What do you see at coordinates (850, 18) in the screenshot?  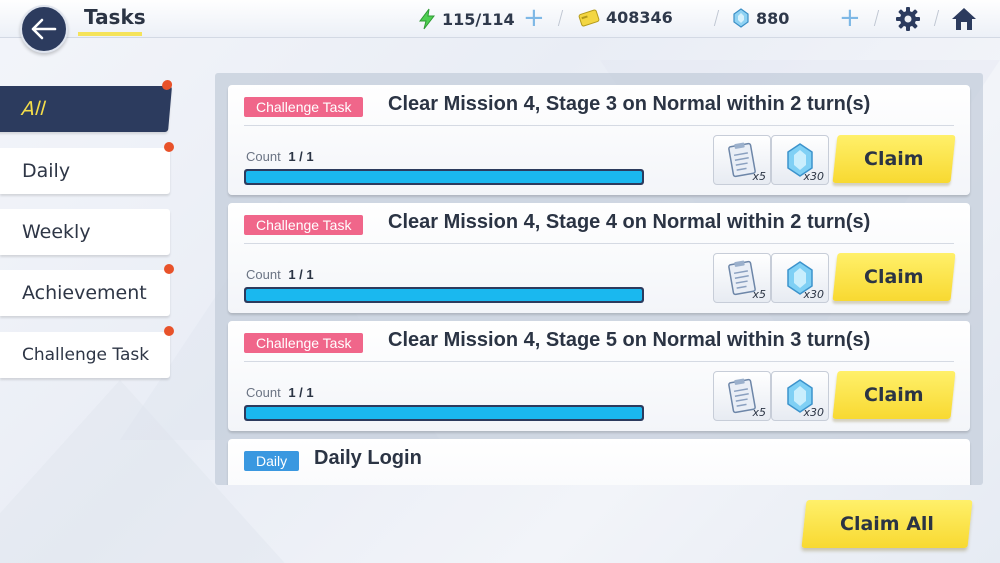 I see `add-gems-button: +` at bounding box center [850, 18].